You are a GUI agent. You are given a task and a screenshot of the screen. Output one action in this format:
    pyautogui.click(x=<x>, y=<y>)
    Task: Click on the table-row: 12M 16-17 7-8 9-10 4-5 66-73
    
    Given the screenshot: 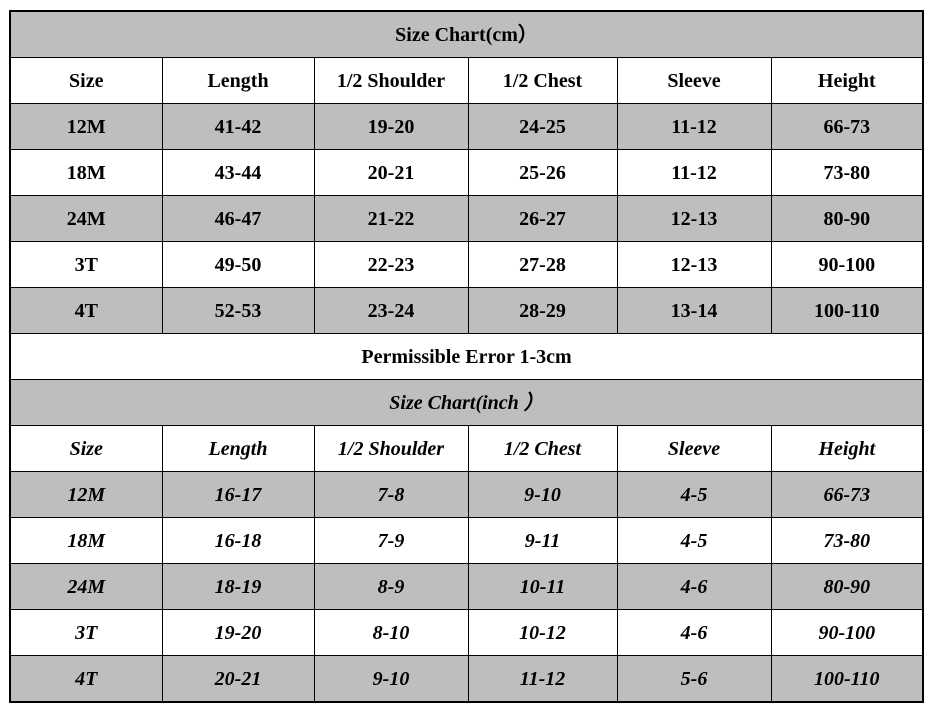 What is the action you would take?
    pyautogui.click(x=466, y=494)
    